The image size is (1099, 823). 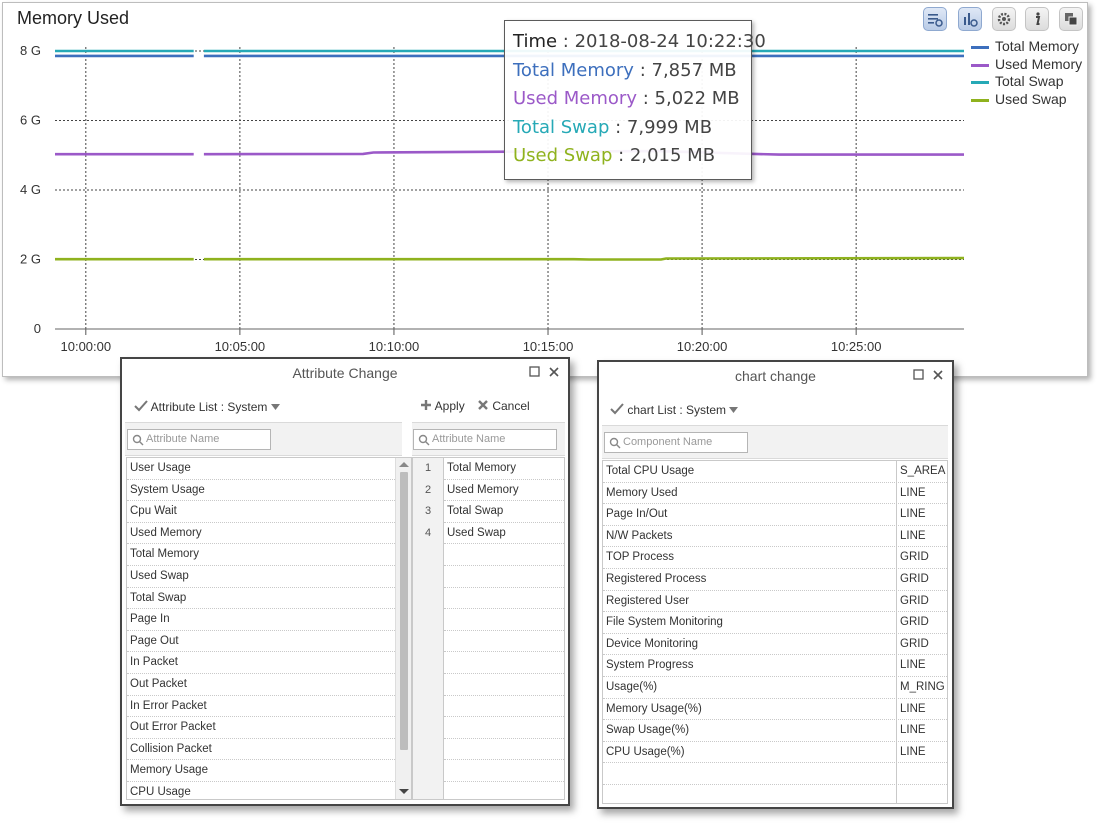 What do you see at coordinates (404, 611) in the screenshot?
I see `scroll-thumb` at bounding box center [404, 611].